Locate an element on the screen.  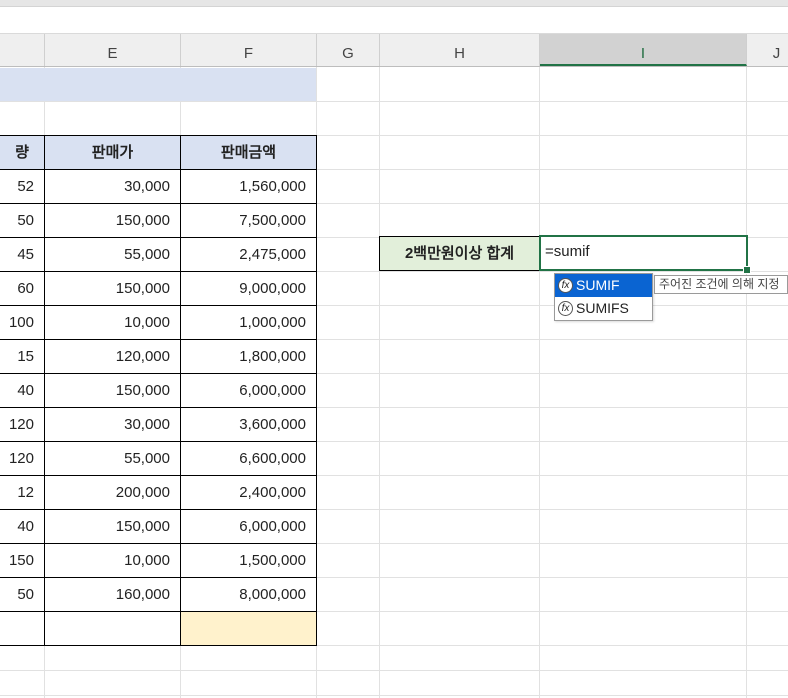
ribbon-edge is located at coordinates (394, 3).